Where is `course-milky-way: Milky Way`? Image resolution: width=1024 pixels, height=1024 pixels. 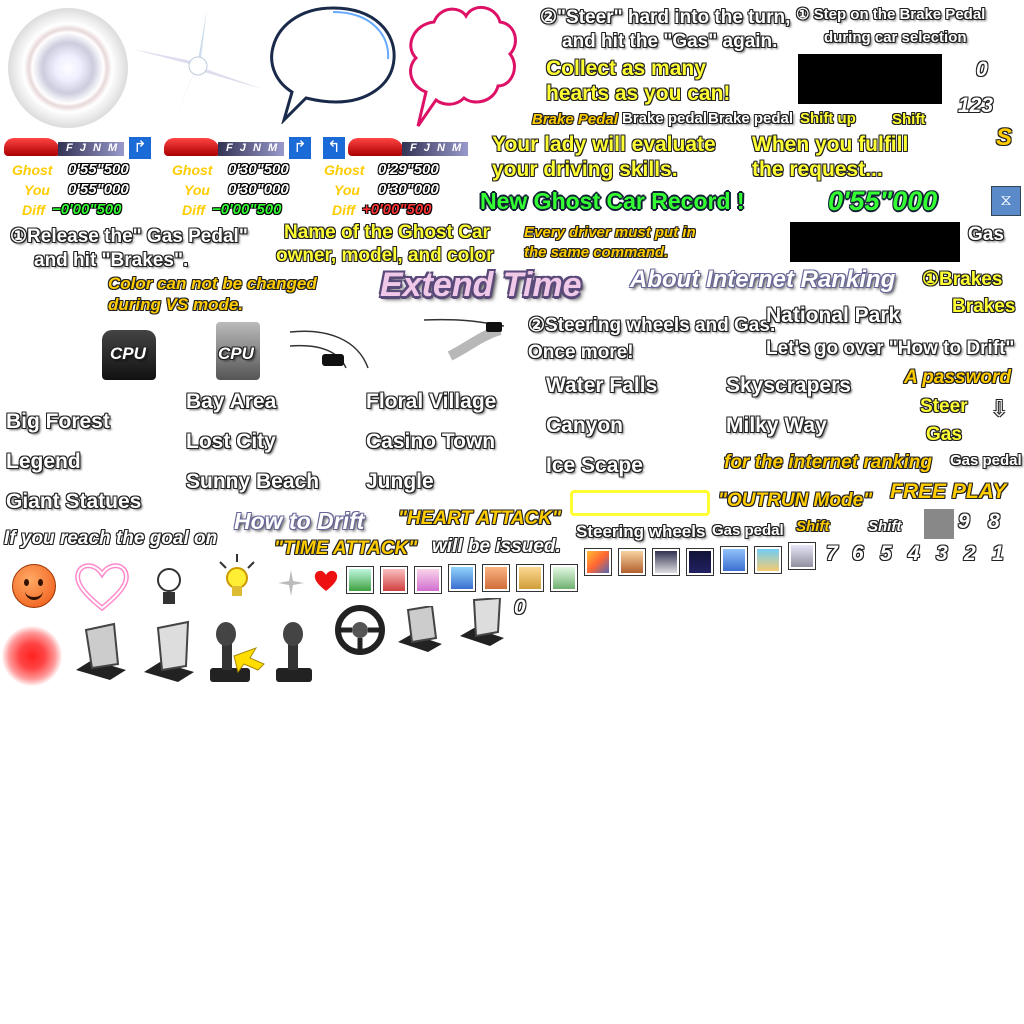
course-milky-way: Milky Way is located at coordinates (776, 425).